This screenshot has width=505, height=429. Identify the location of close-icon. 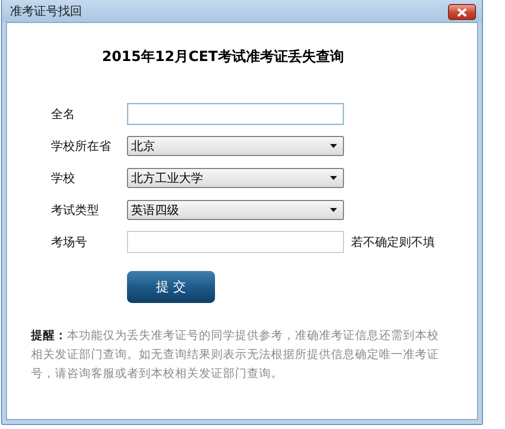
(462, 12).